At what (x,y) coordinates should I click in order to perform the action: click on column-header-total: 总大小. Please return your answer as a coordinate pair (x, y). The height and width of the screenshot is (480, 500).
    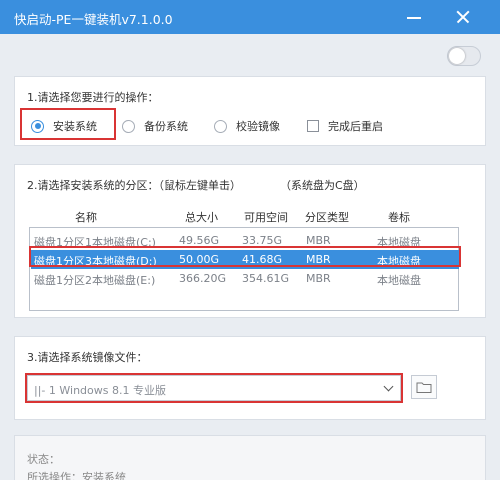
    Looking at the image, I should click on (201, 217).